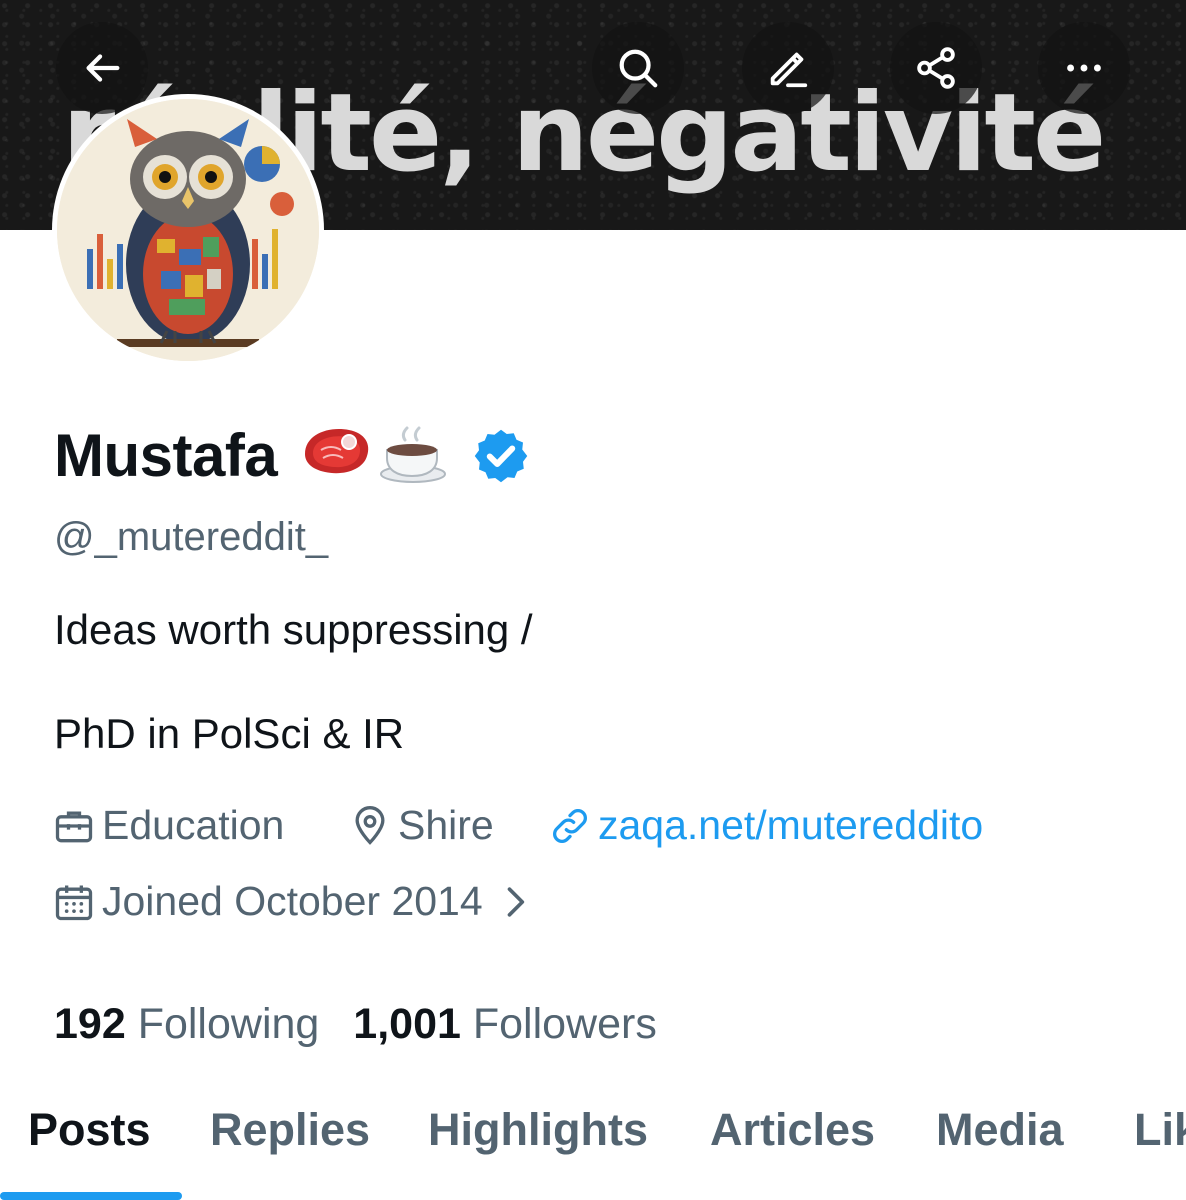 Image resolution: width=1186 pixels, height=1200 pixels. I want to click on share-button, so click(936, 68).